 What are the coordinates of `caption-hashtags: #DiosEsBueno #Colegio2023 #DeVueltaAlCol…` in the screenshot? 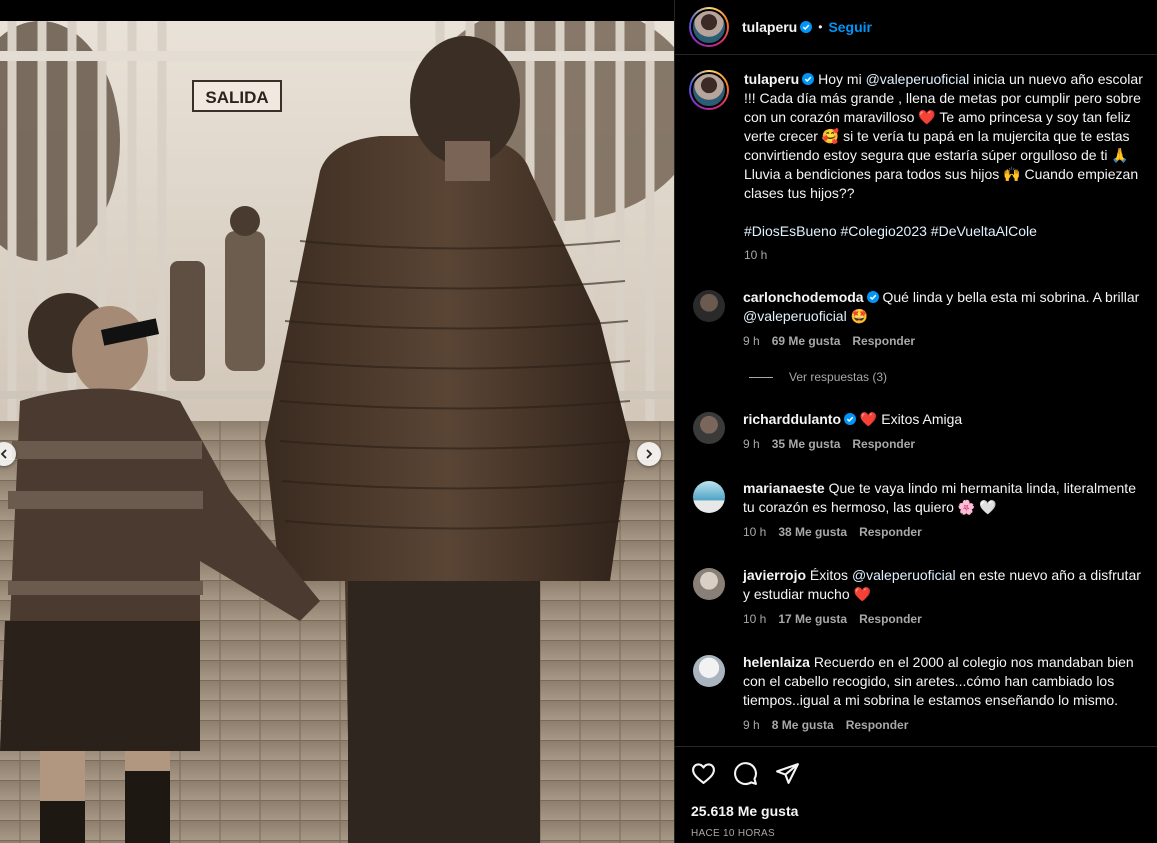 It's located at (943, 231).